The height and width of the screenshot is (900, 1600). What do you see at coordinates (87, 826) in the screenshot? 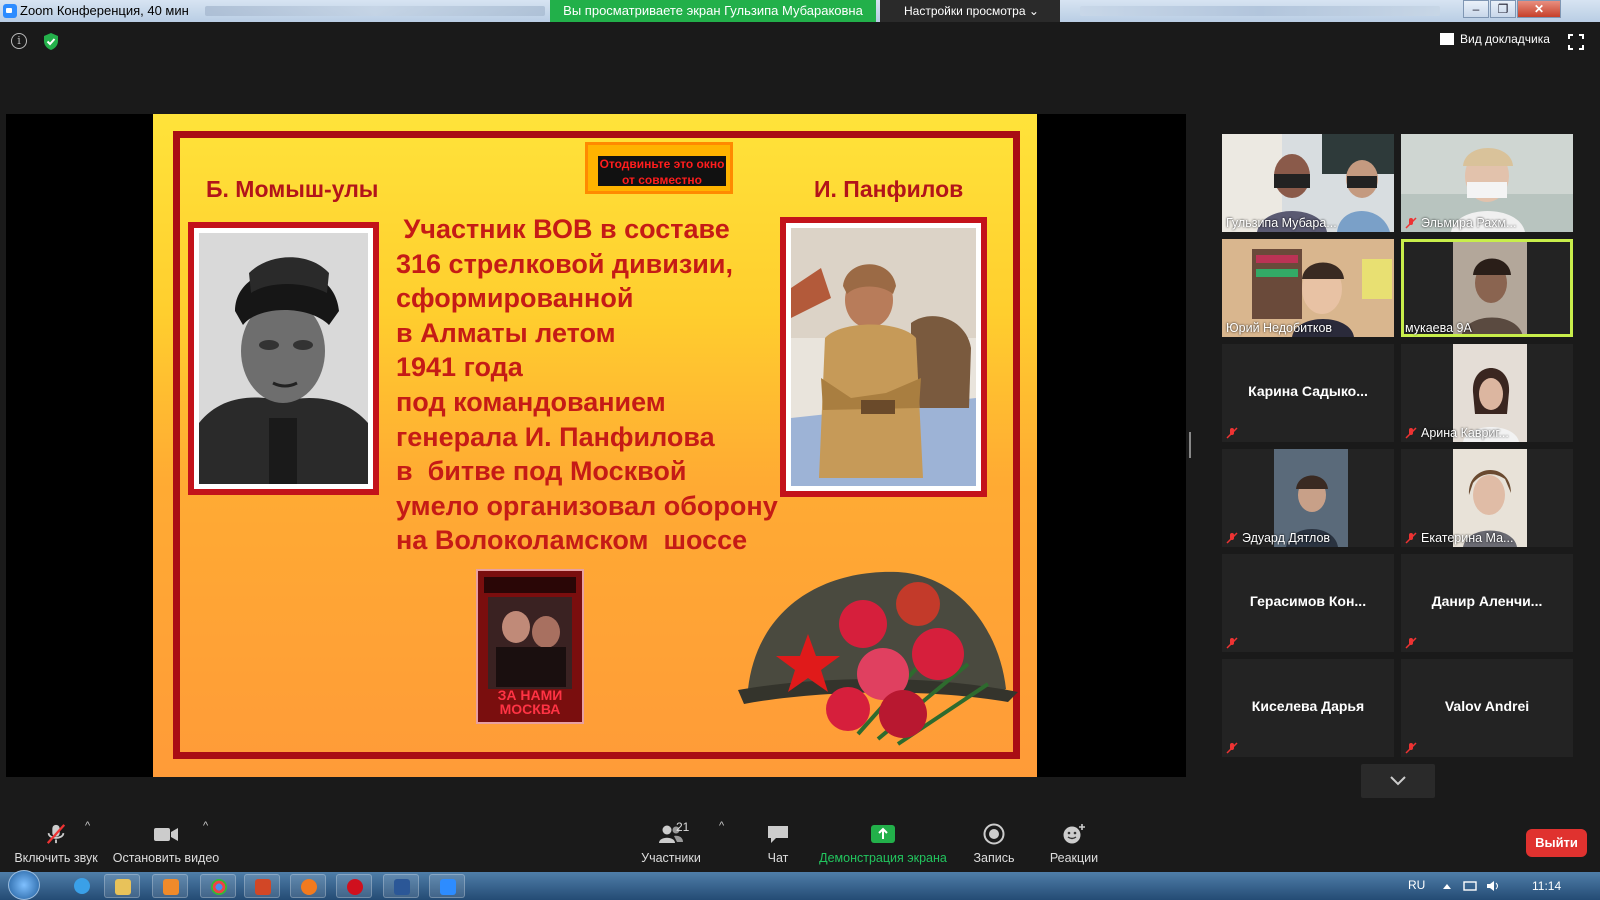
I see `audio-options-caret: ^` at bounding box center [87, 826].